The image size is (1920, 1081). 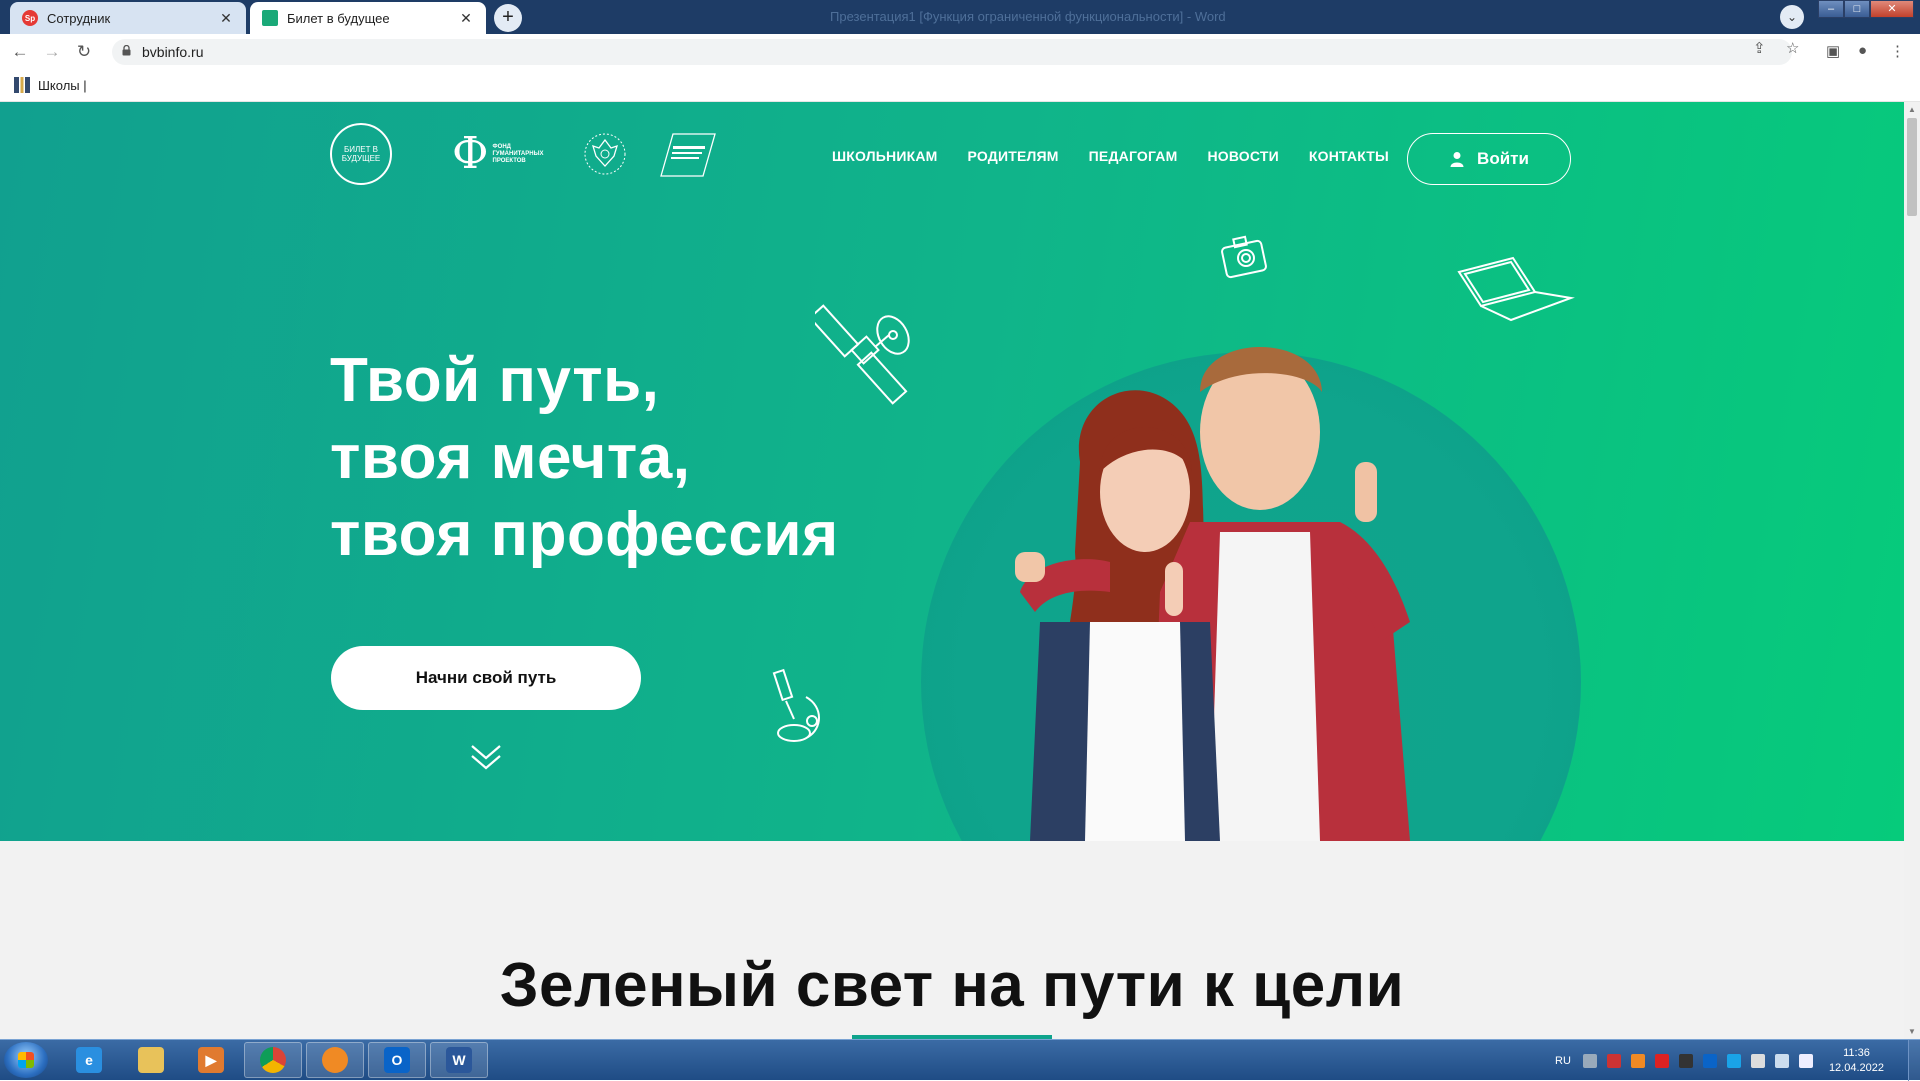 I want to click on bookmark-folder-icon, so click(x=22, y=85).